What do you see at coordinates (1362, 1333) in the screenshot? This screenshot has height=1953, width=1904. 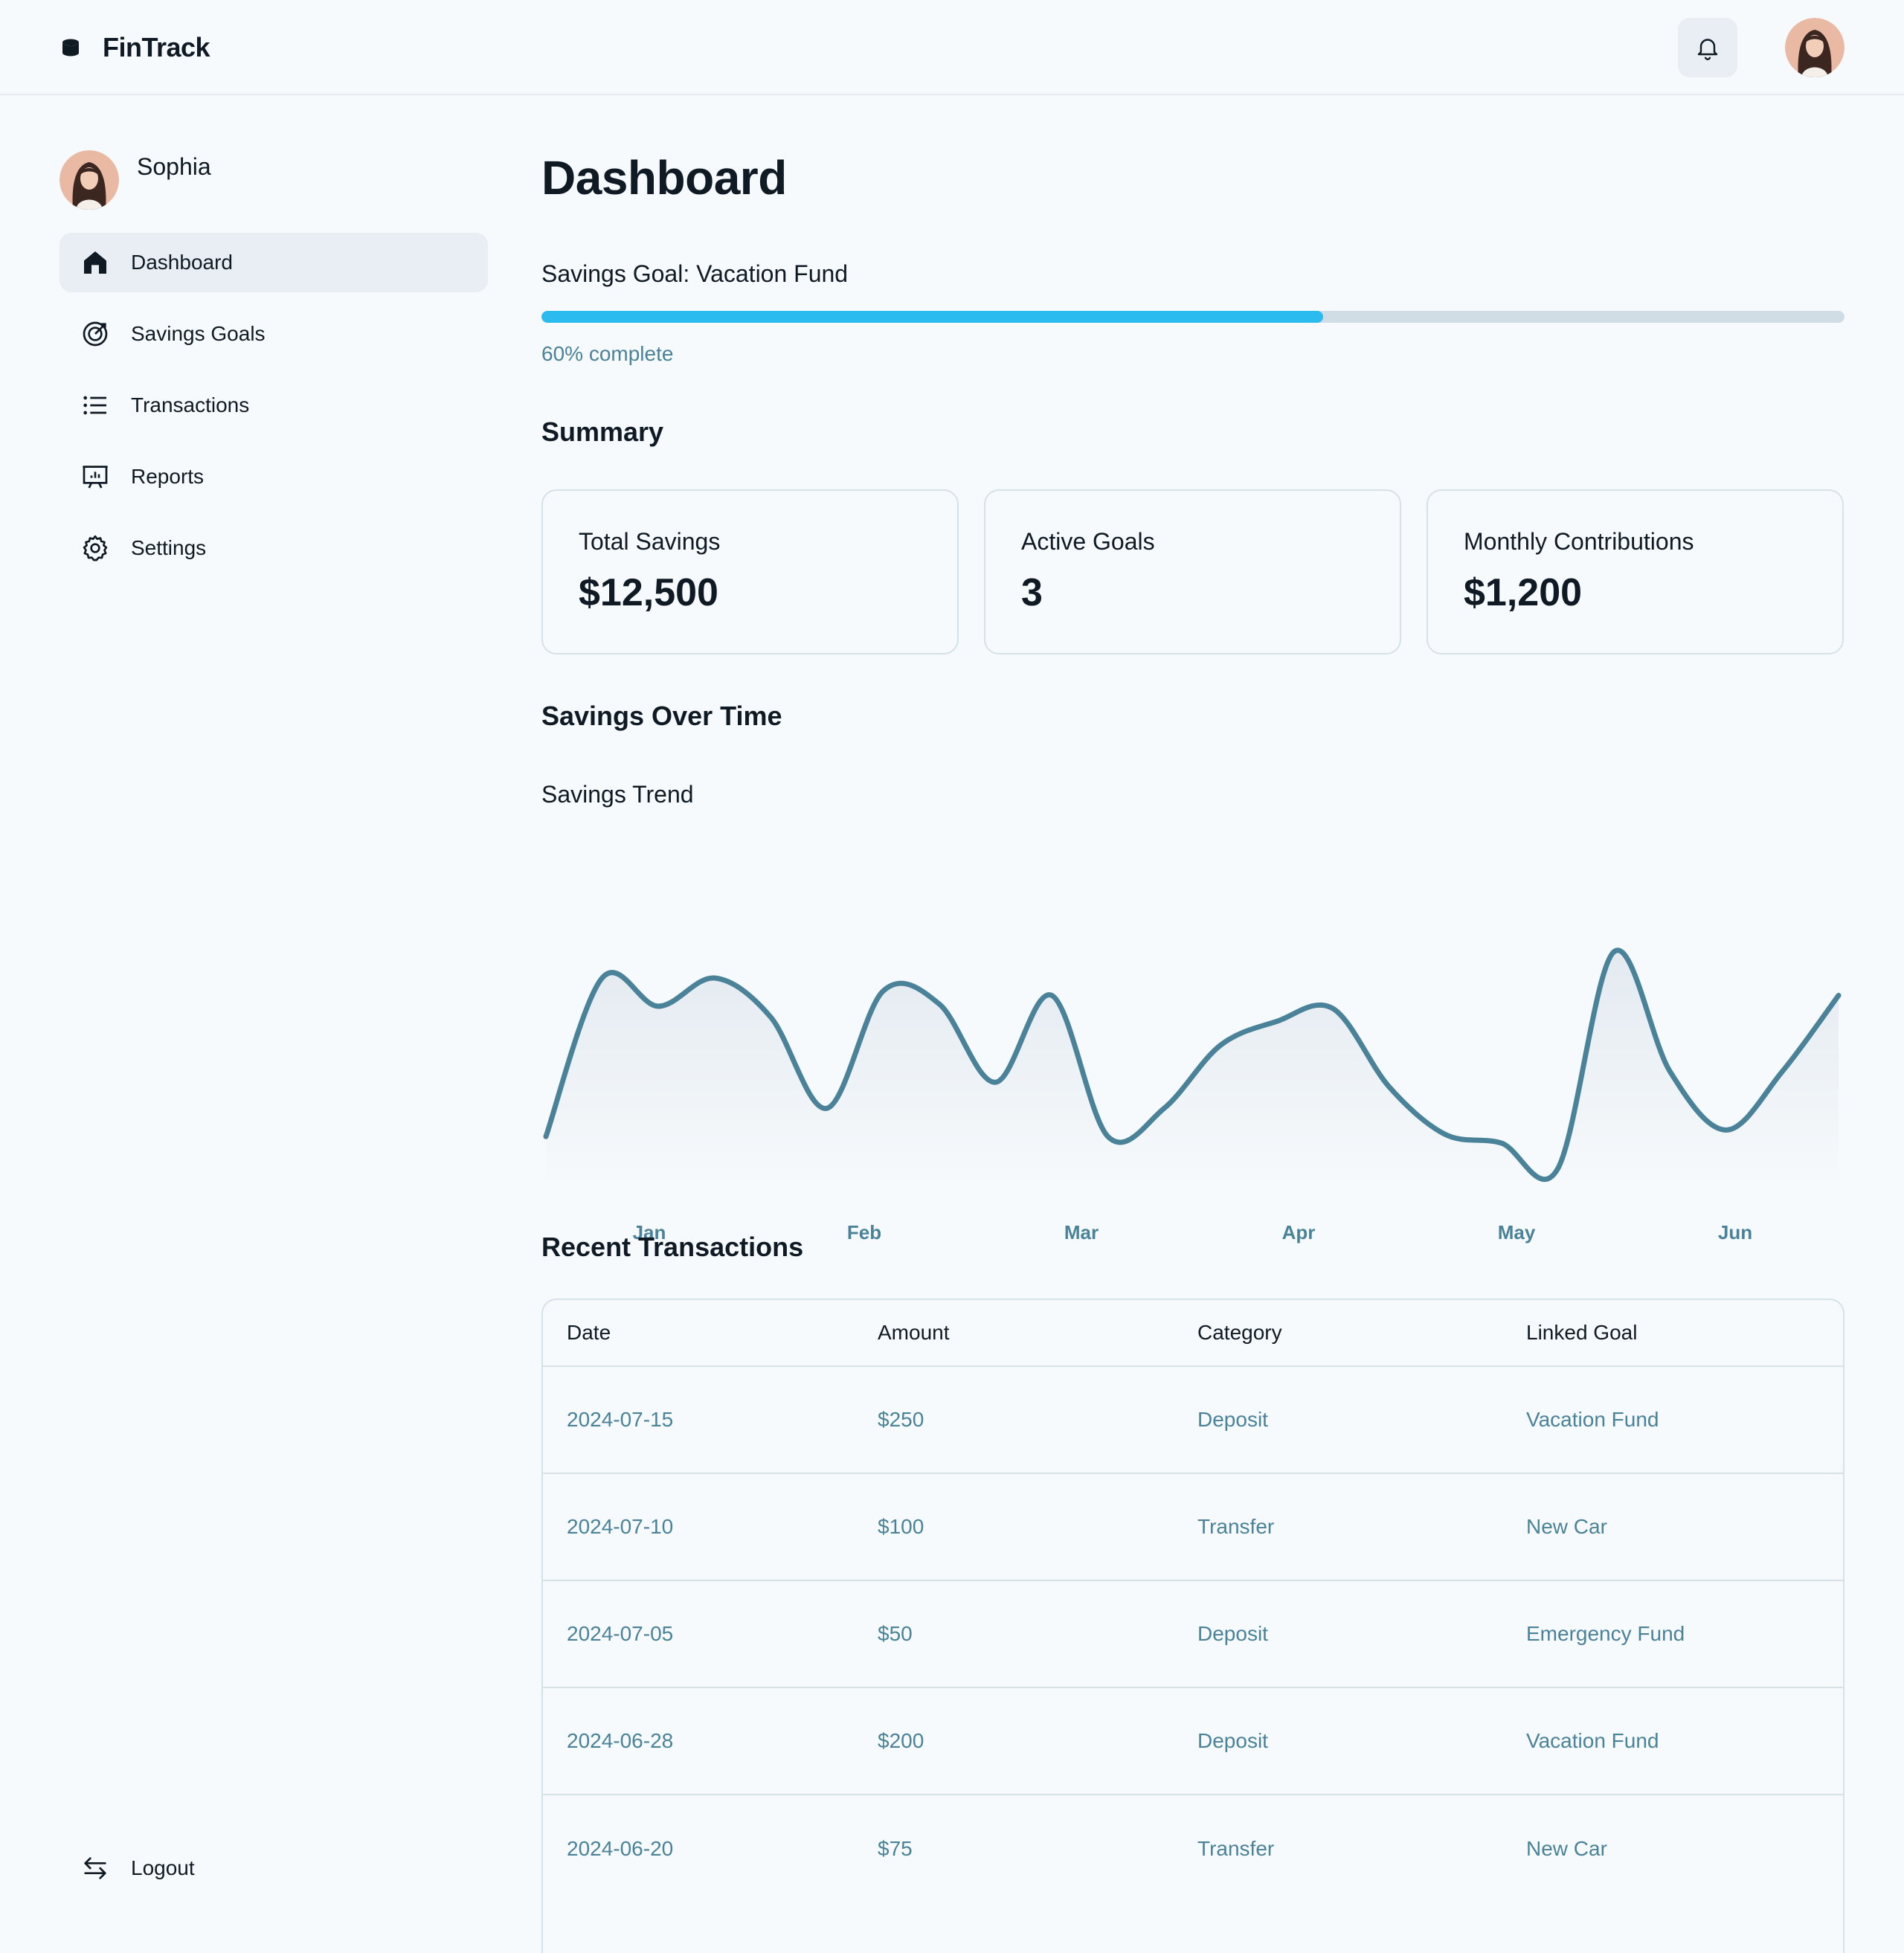 I see `column-header-category: Category` at bounding box center [1362, 1333].